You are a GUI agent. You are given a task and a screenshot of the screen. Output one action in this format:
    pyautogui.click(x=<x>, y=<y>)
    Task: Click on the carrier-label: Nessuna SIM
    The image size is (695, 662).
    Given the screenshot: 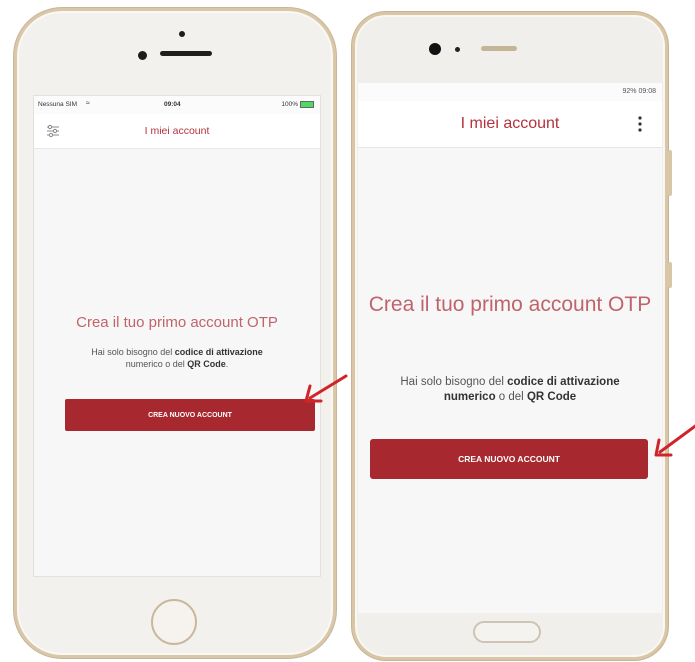 What is the action you would take?
    pyautogui.click(x=58, y=104)
    